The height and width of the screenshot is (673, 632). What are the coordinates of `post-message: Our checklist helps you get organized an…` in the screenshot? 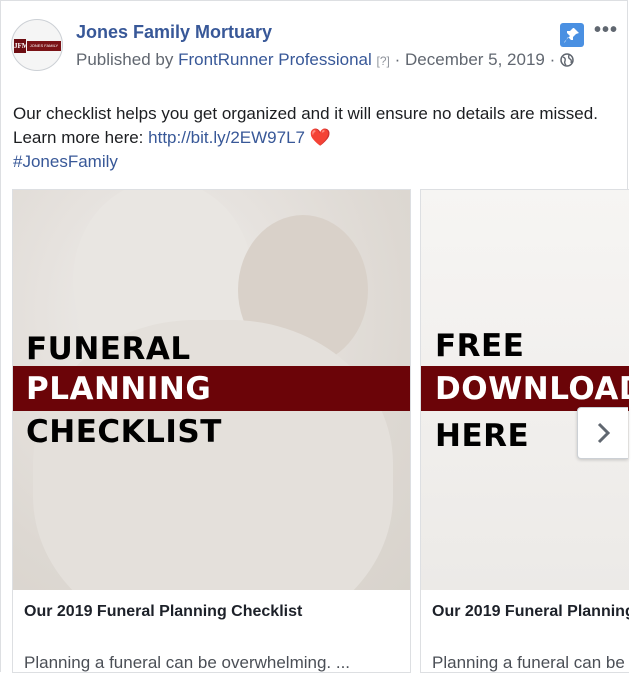 It's located at (316, 138).